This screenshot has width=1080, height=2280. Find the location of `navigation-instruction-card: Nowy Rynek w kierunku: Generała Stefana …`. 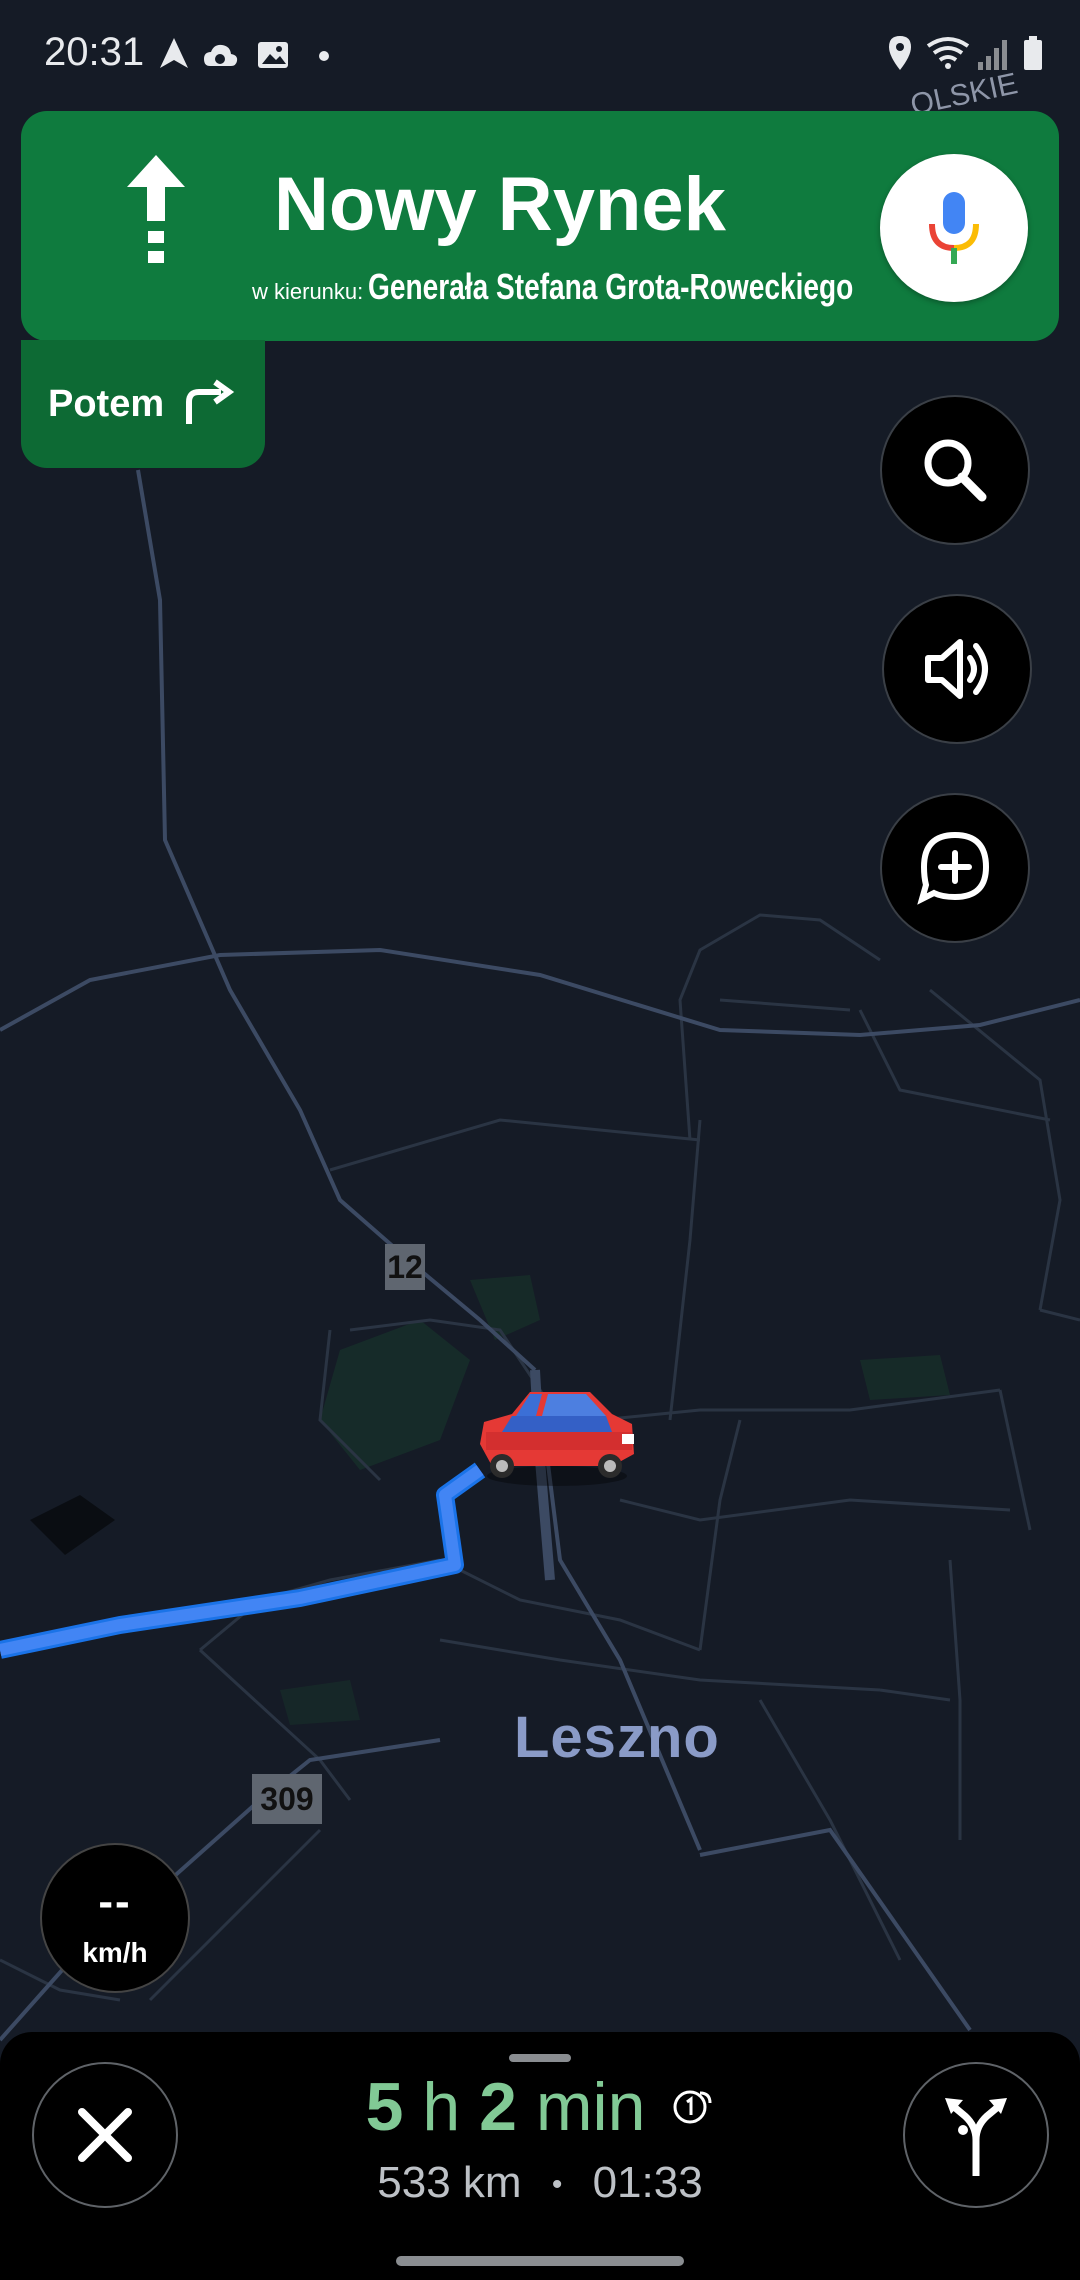

navigation-instruction-card: Nowy Rynek w kierunku: Generała Stefana … is located at coordinates (540, 226).